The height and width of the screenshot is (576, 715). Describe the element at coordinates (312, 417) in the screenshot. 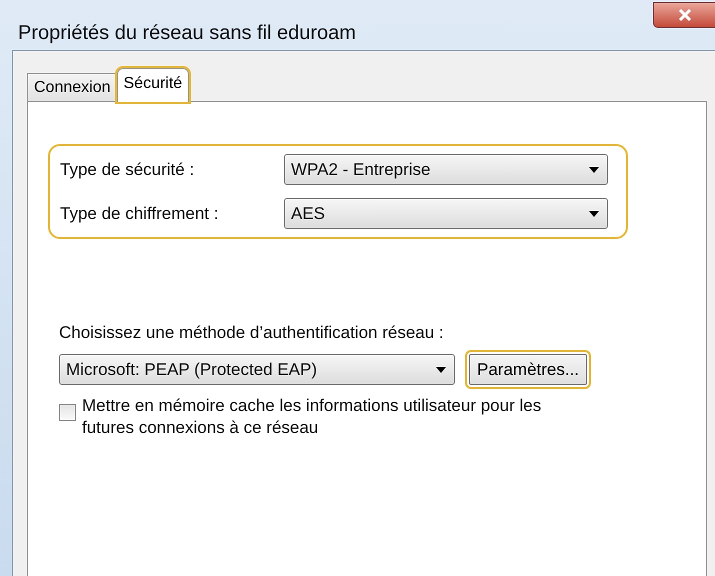

I see `checkbox-label: Mettre en mémoire cache les informations utilisateur pour les futures connexions à ce réseau` at that location.